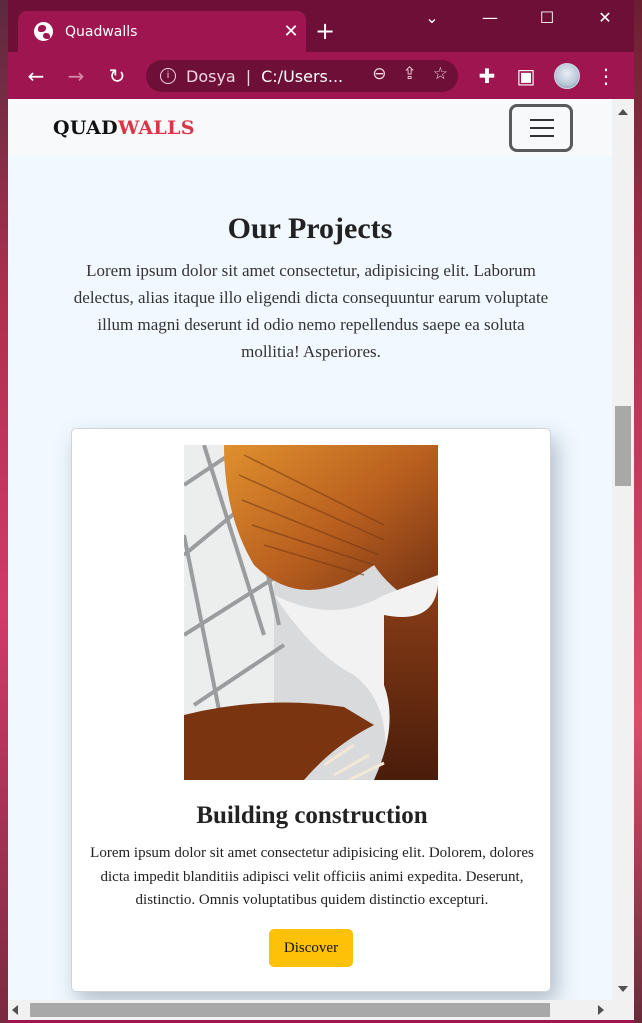  What do you see at coordinates (601, 1010) in the screenshot?
I see `scroll-right-arrow-icon` at bounding box center [601, 1010].